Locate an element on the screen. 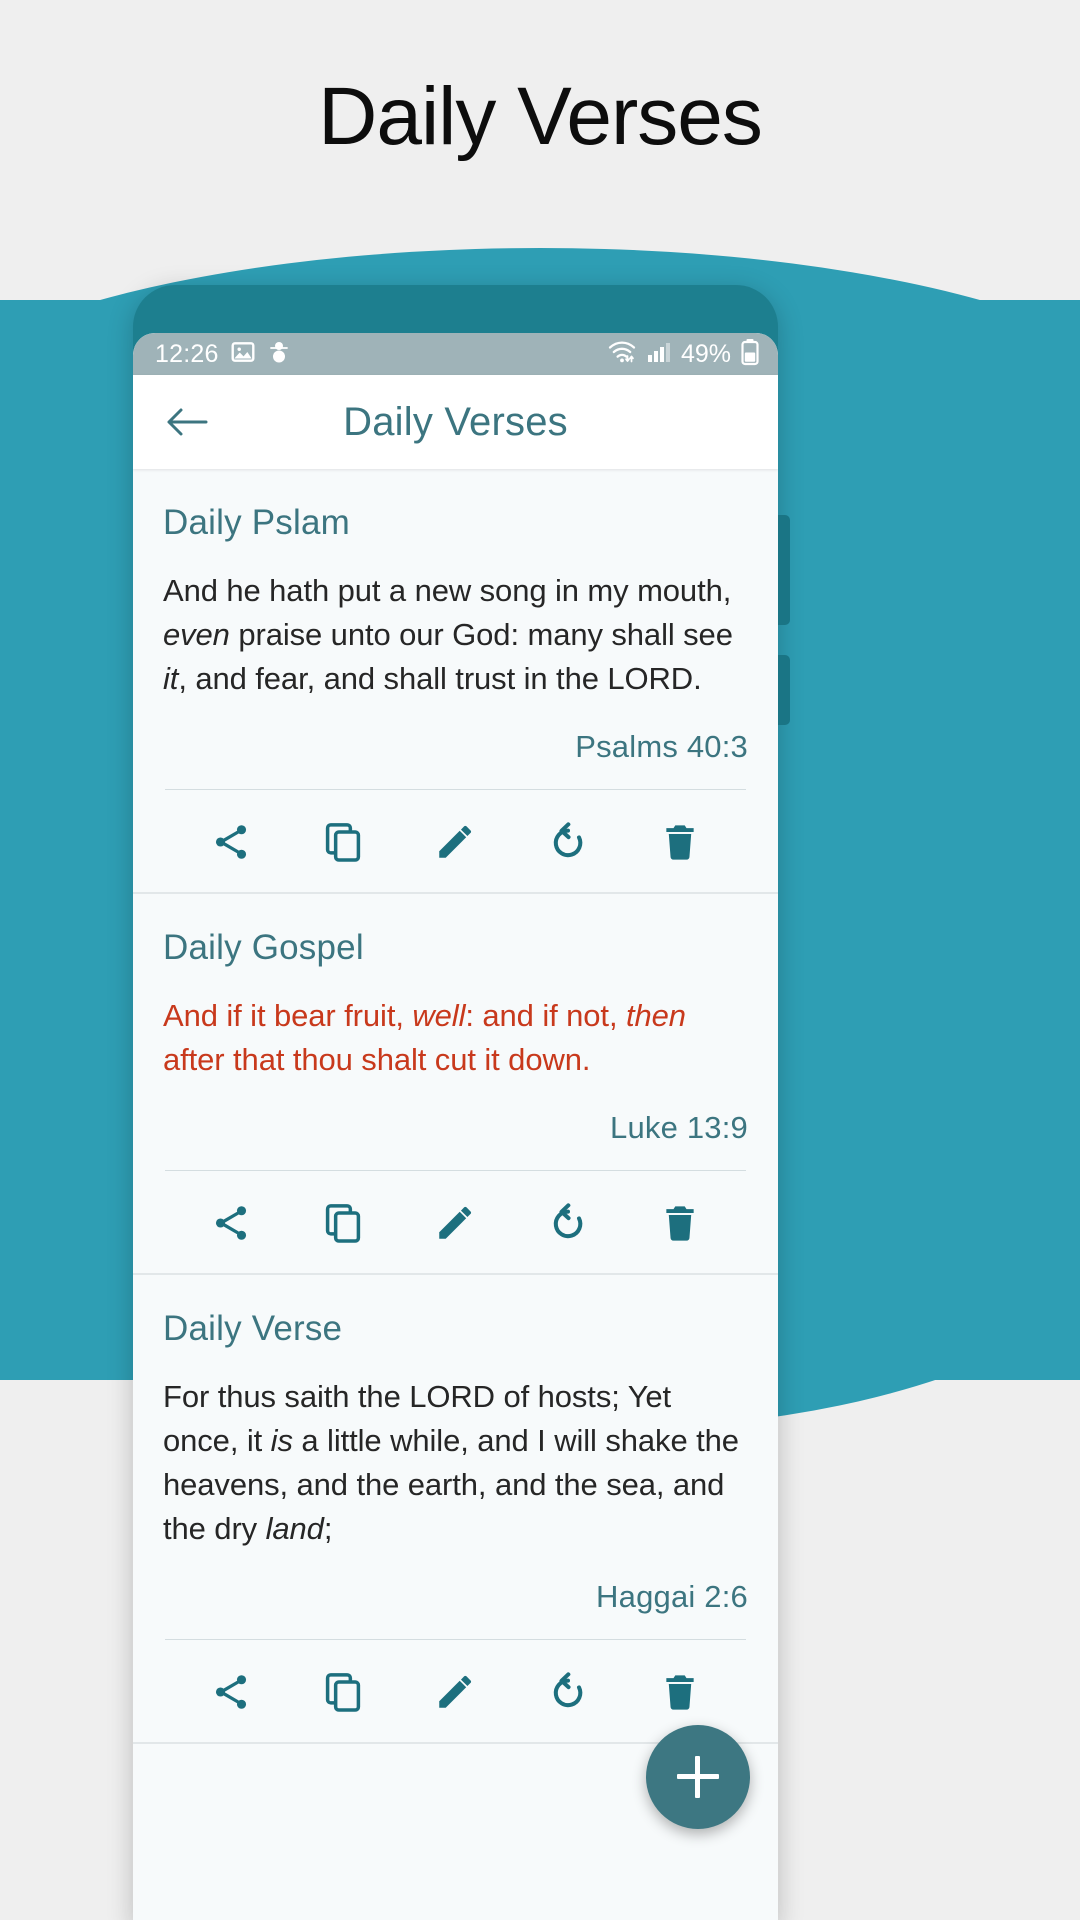 This screenshot has width=1080, height=1920. verse-card-title: Daily Verse is located at coordinates (253, 1329).